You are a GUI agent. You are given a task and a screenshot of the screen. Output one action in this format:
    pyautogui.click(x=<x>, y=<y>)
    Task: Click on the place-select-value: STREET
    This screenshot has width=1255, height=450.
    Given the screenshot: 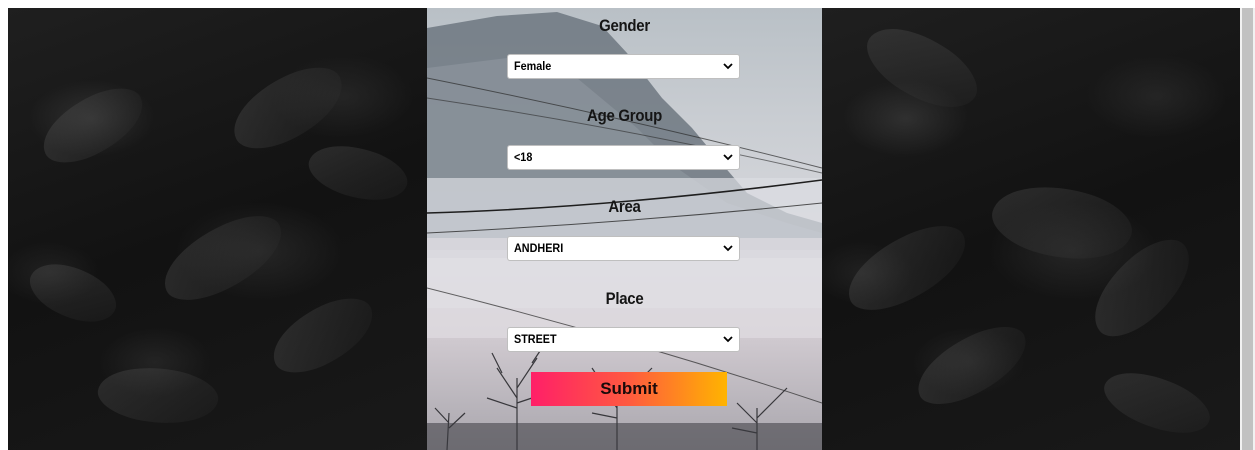 What is the action you would take?
    pyautogui.click(x=535, y=339)
    